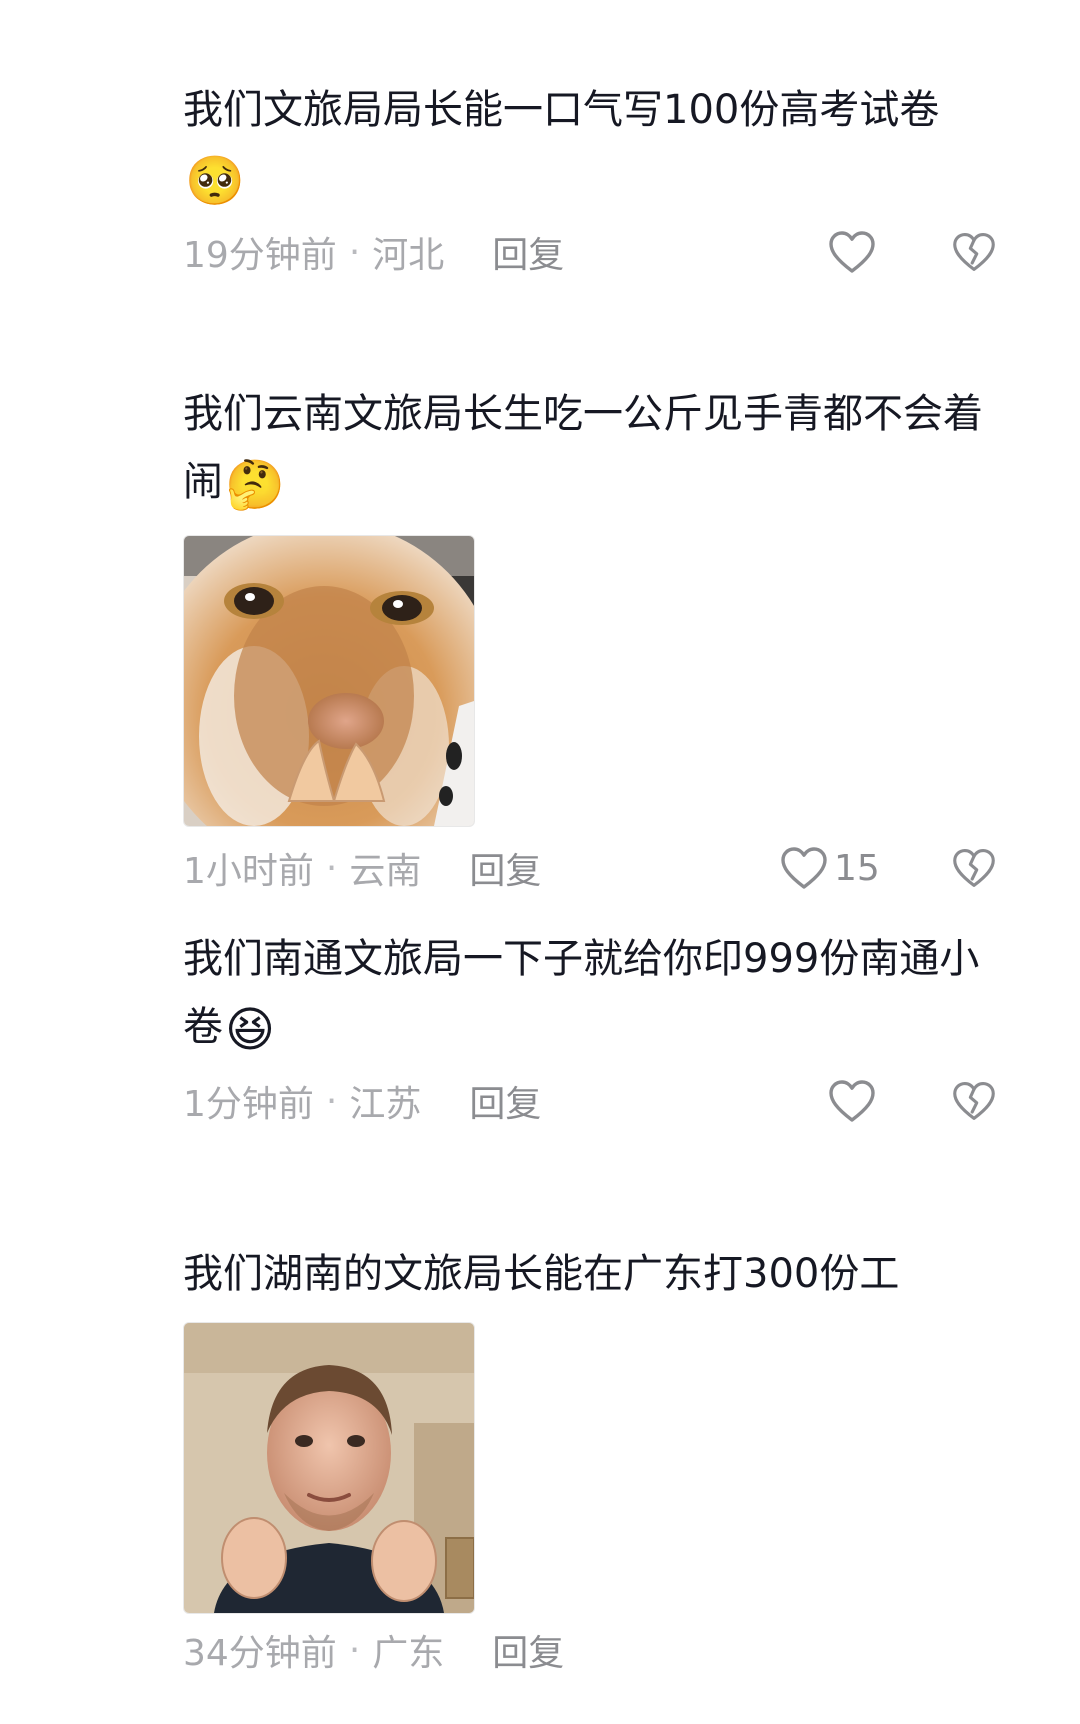  Describe the element at coordinates (260, 1653) in the screenshot. I see `comment-time: 34分钟前` at that location.